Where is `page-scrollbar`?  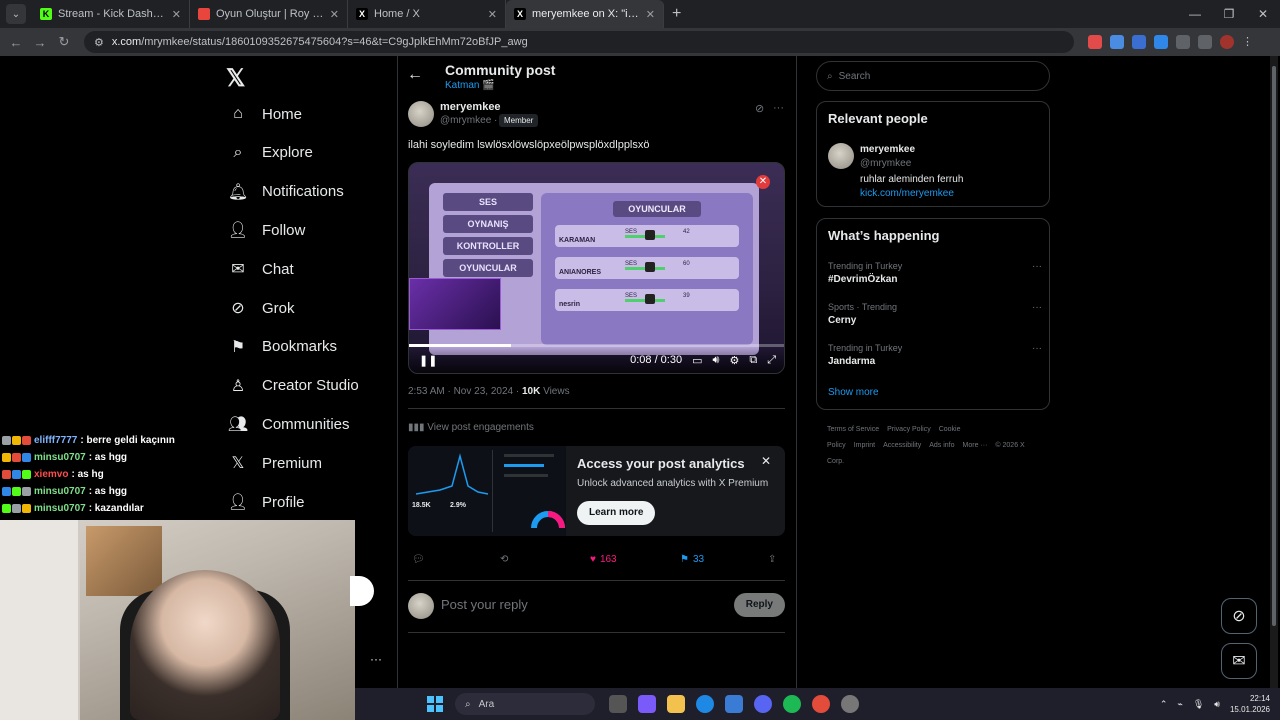
page-scrollbar is located at coordinates (1274, 372).